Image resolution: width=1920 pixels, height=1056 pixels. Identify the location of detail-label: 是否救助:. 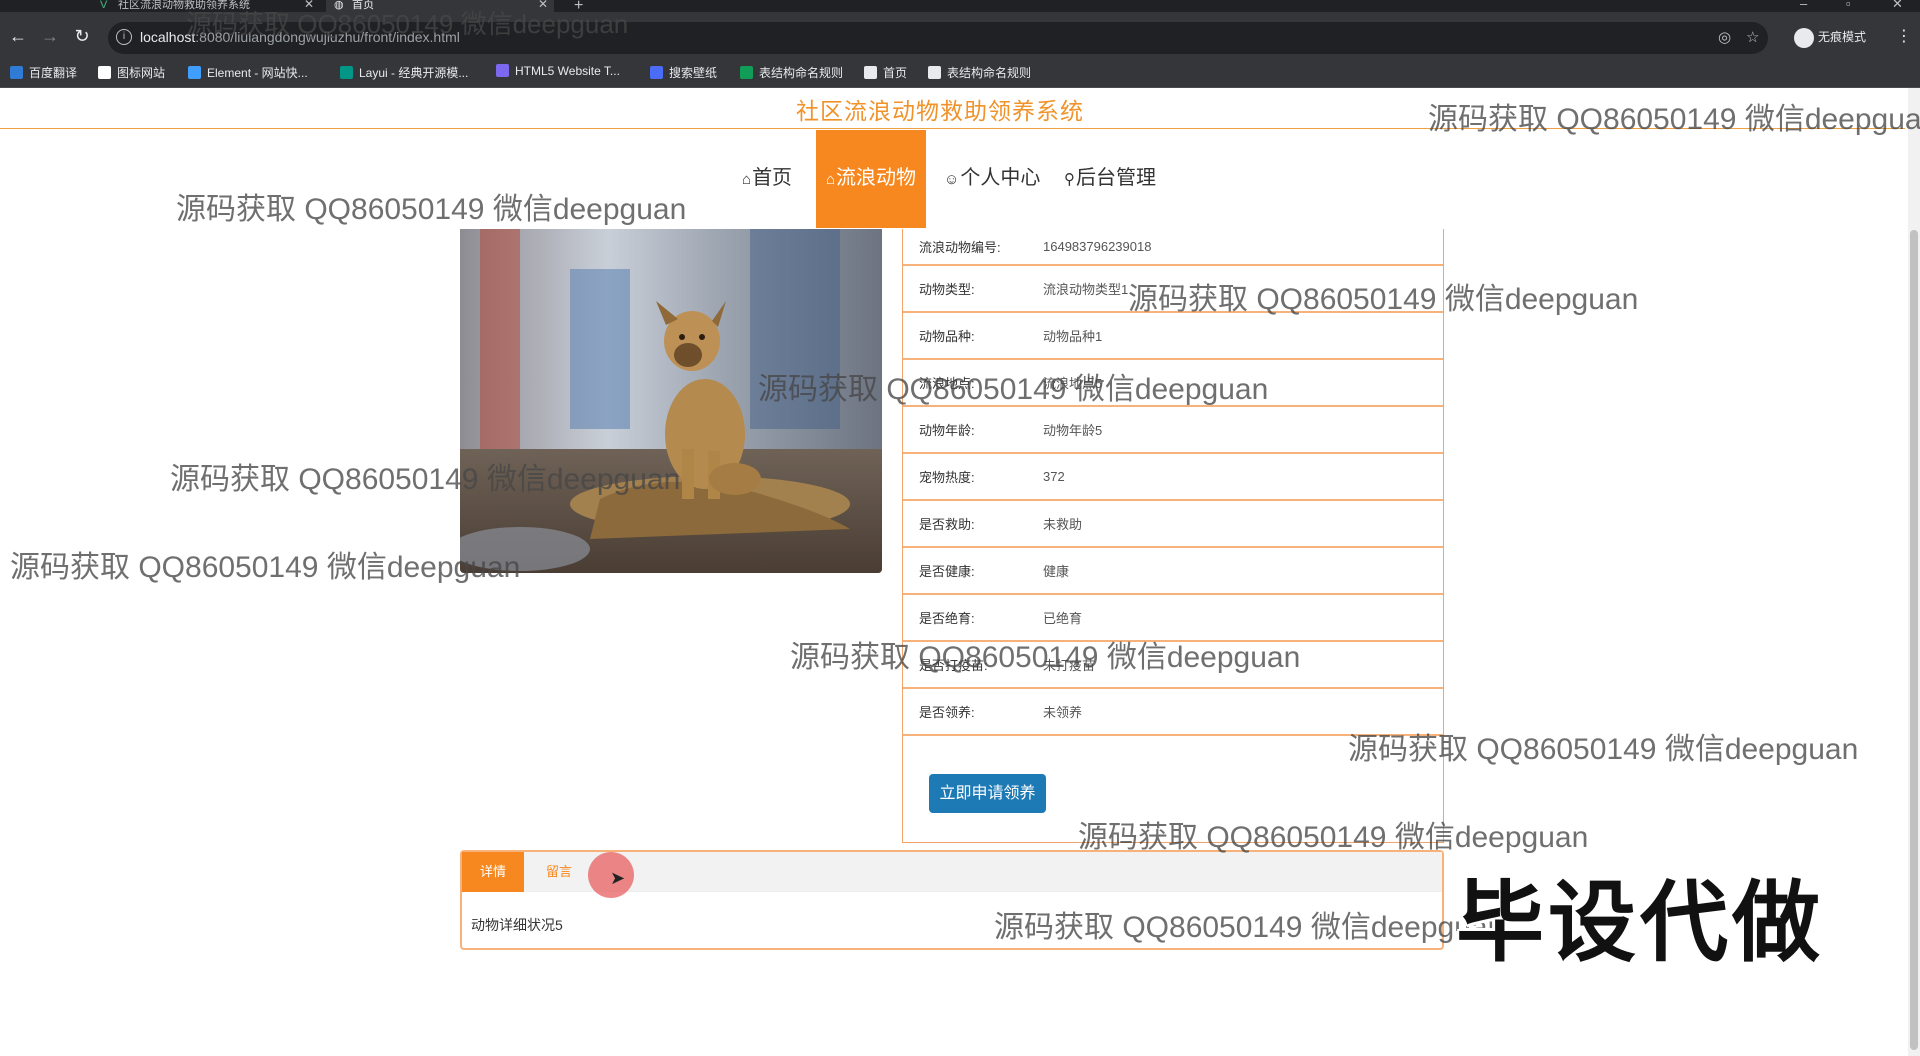
(947, 524).